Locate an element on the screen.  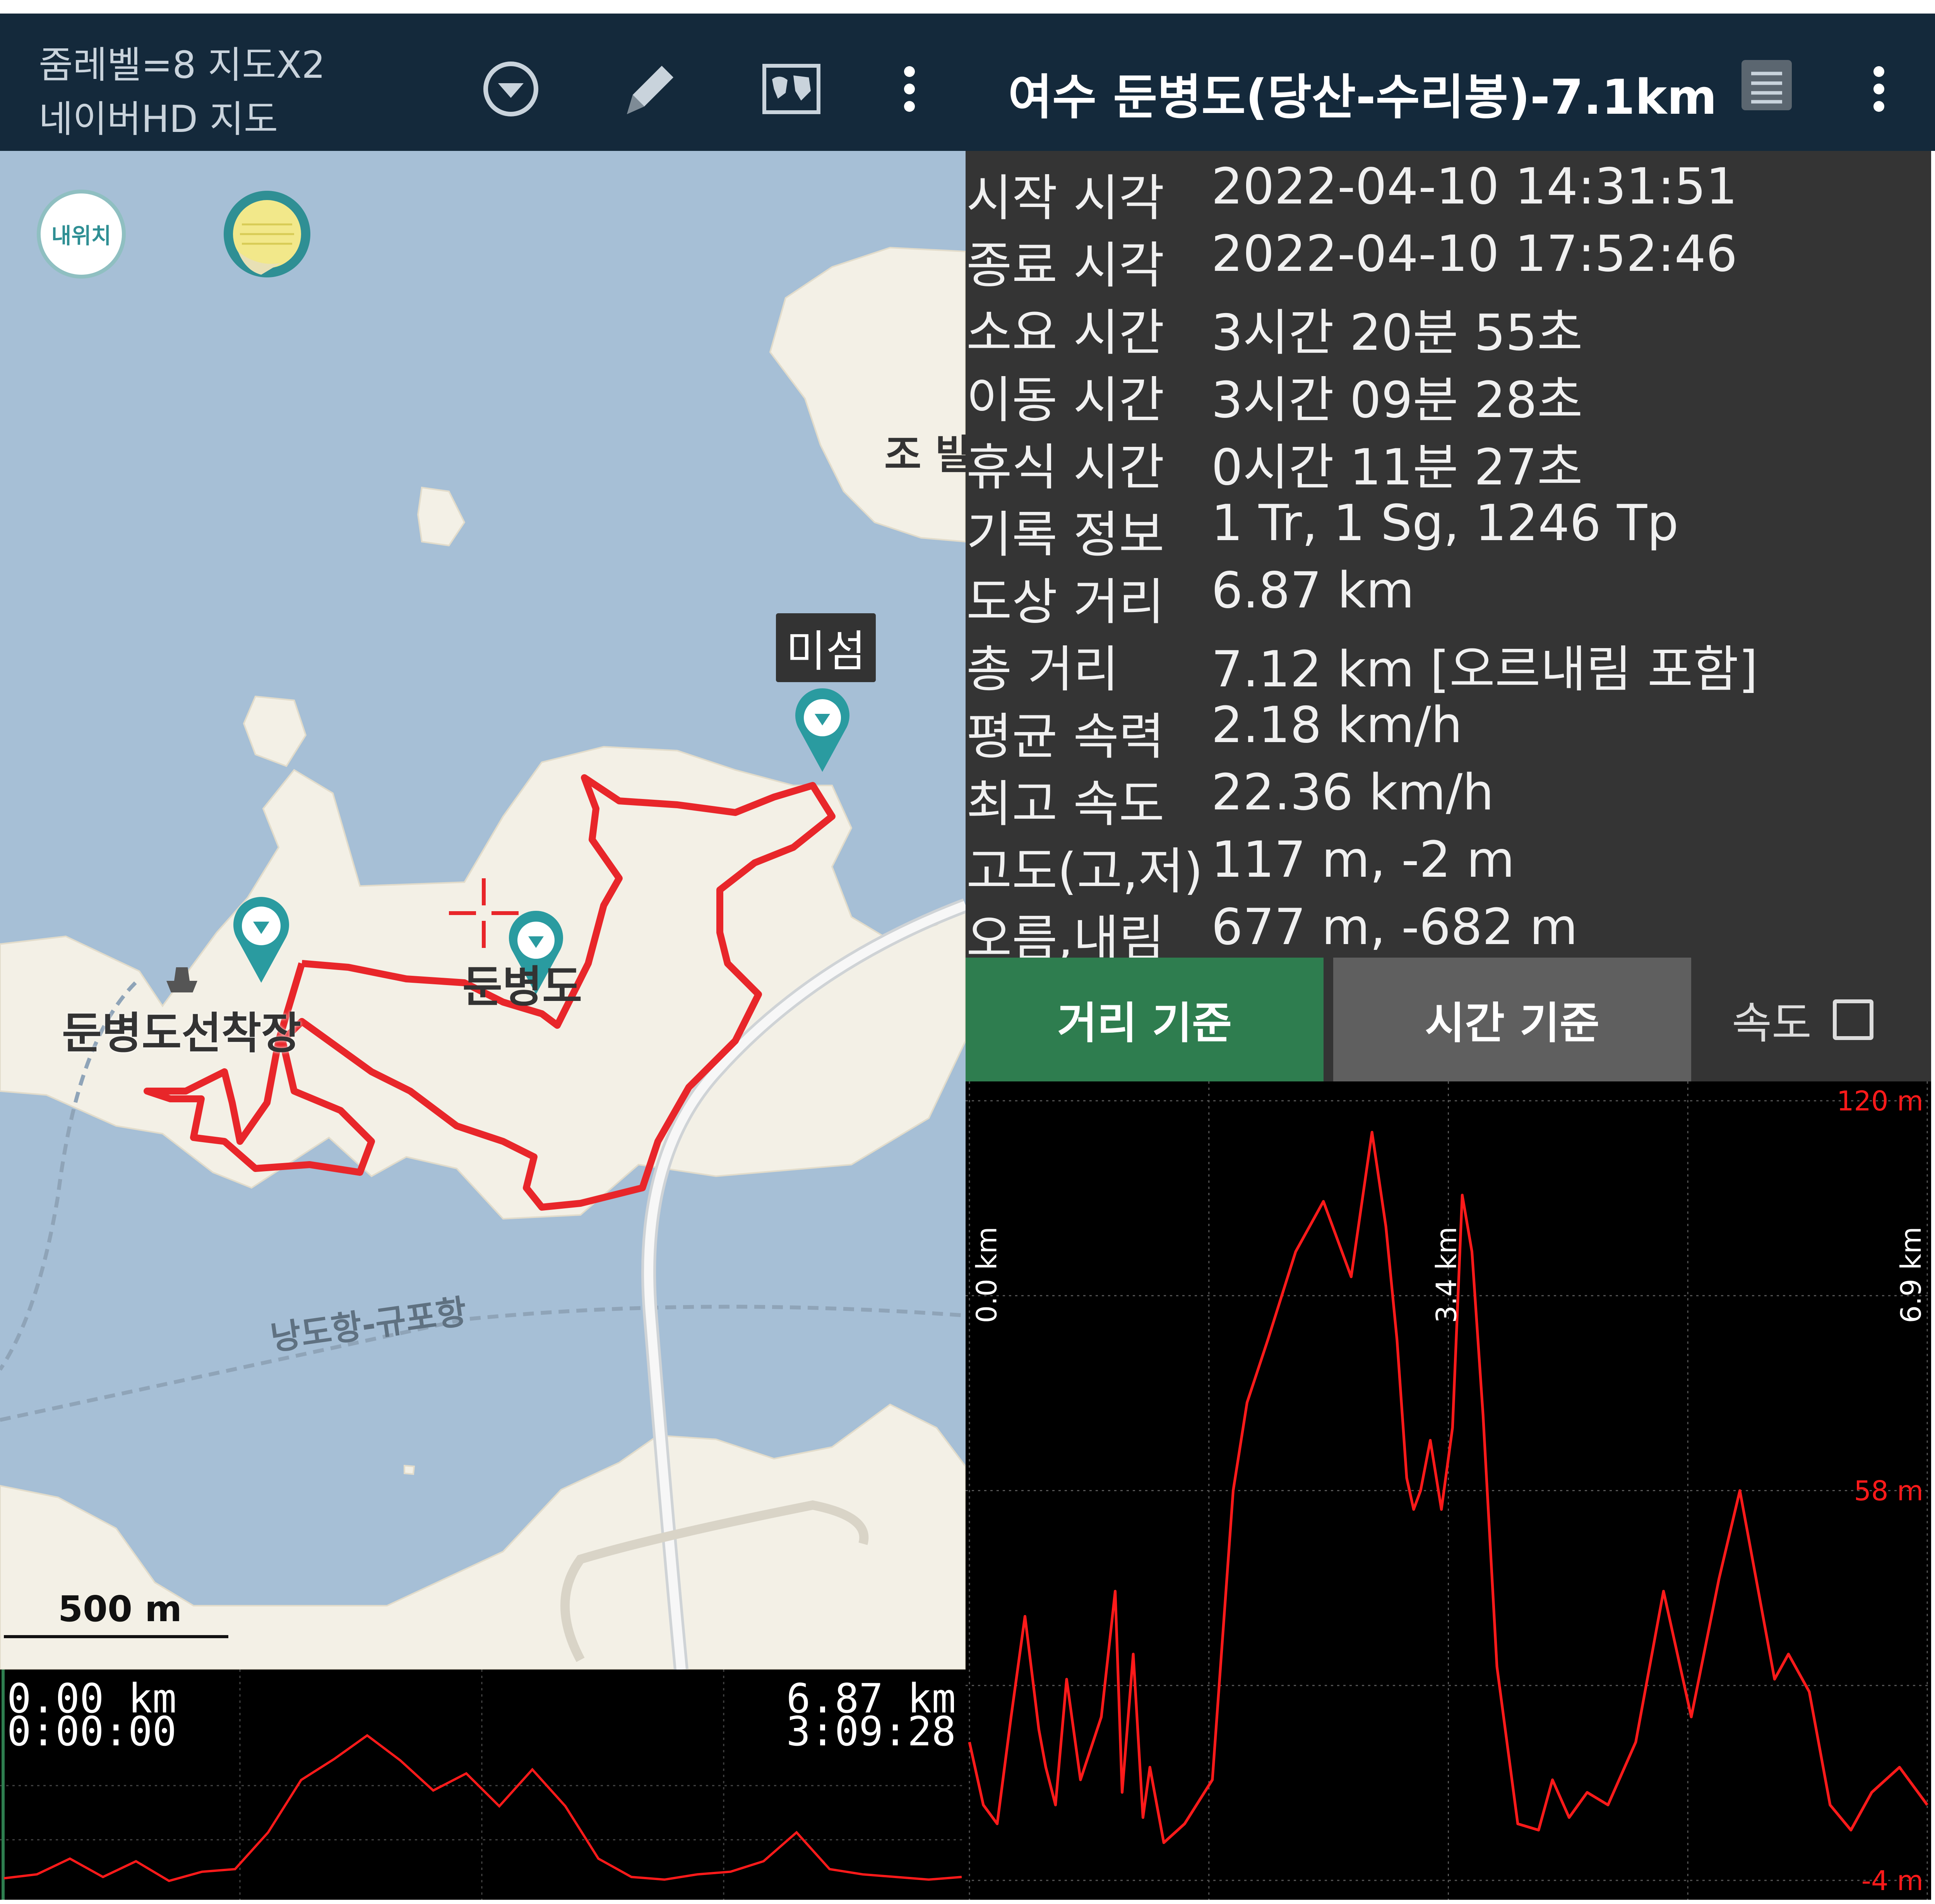
stat-row: 휴식 시간 0시간 11분 27초 is located at coordinates (1448, 458).